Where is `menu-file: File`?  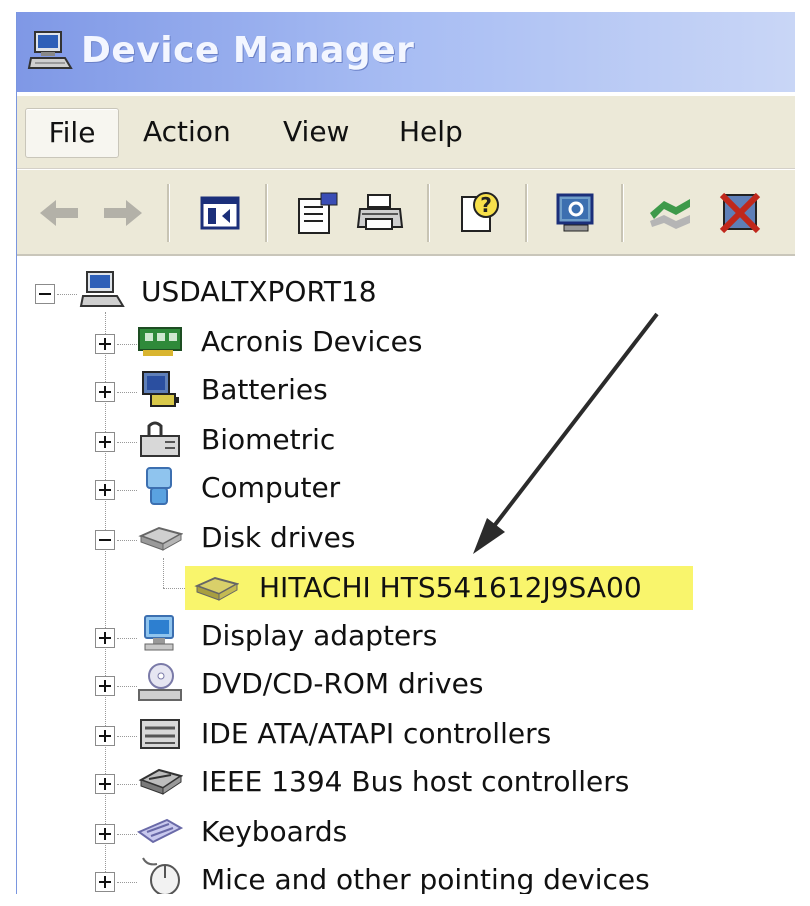 menu-file: File is located at coordinates (72, 133).